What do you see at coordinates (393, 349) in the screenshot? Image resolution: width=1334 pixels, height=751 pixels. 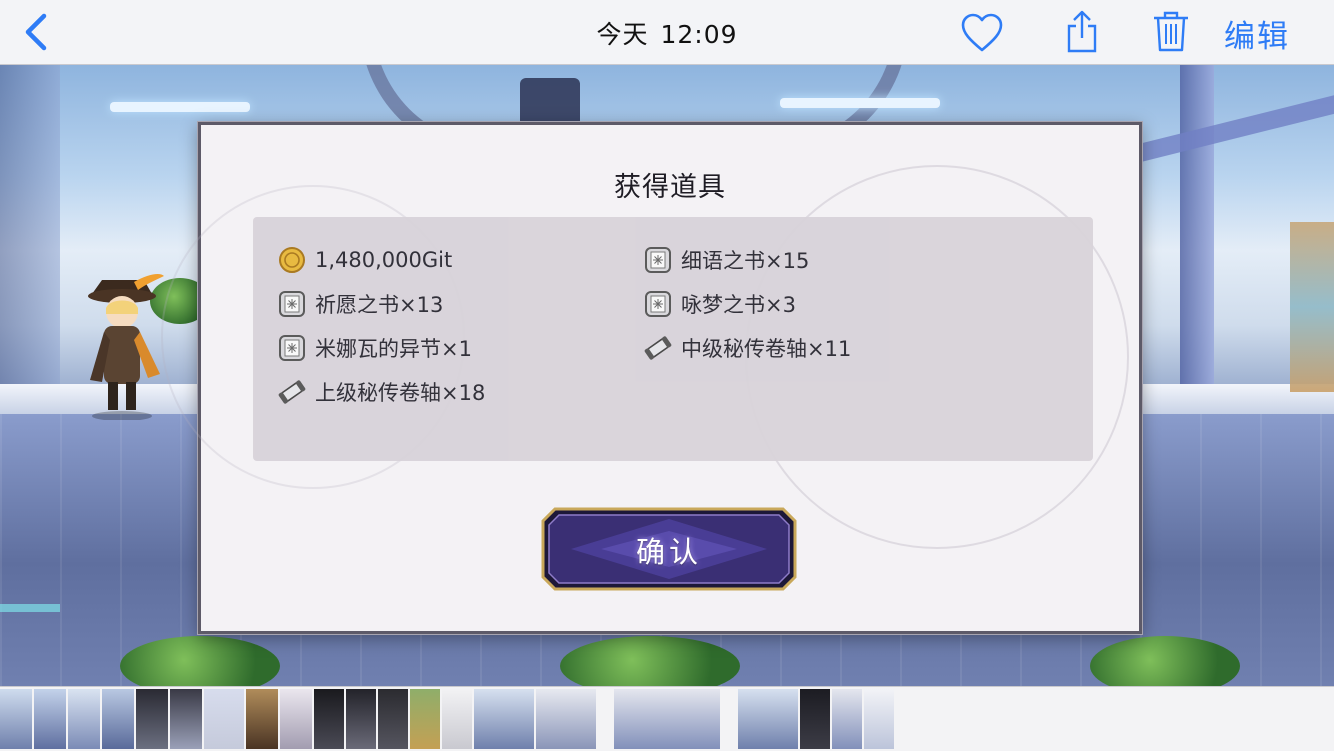 I see `reward-item-label: 米娜瓦的异节×1` at bounding box center [393, 349].